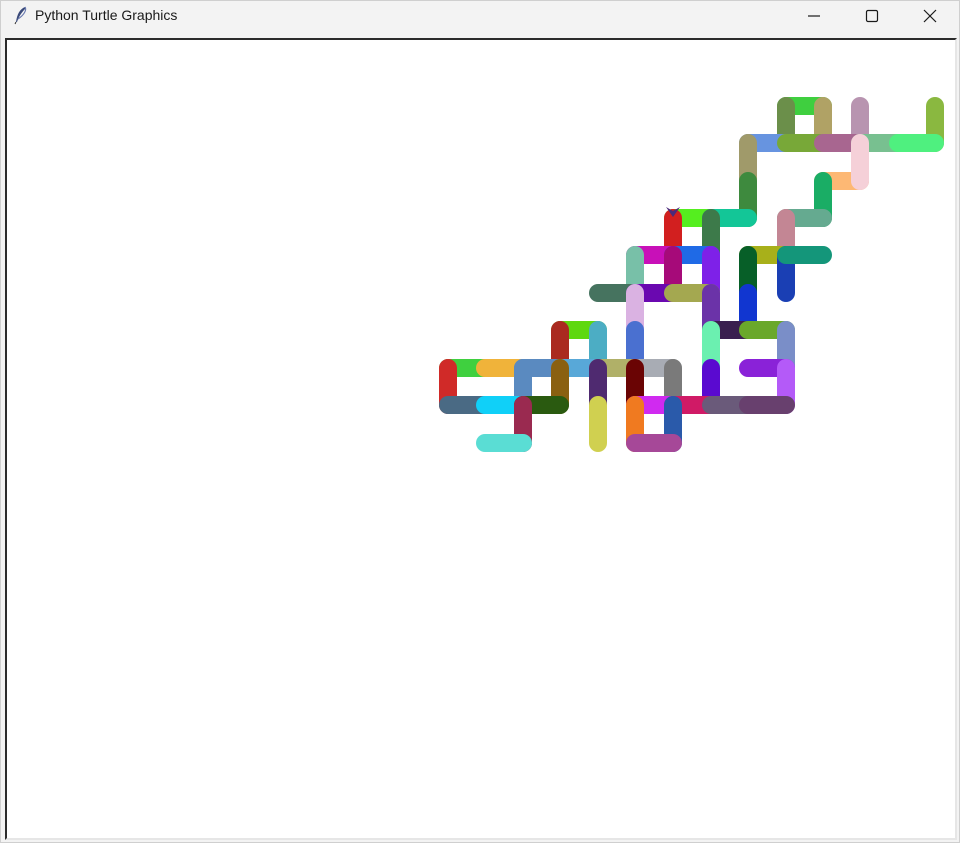  I want to click on close-button, so click(930, 16).